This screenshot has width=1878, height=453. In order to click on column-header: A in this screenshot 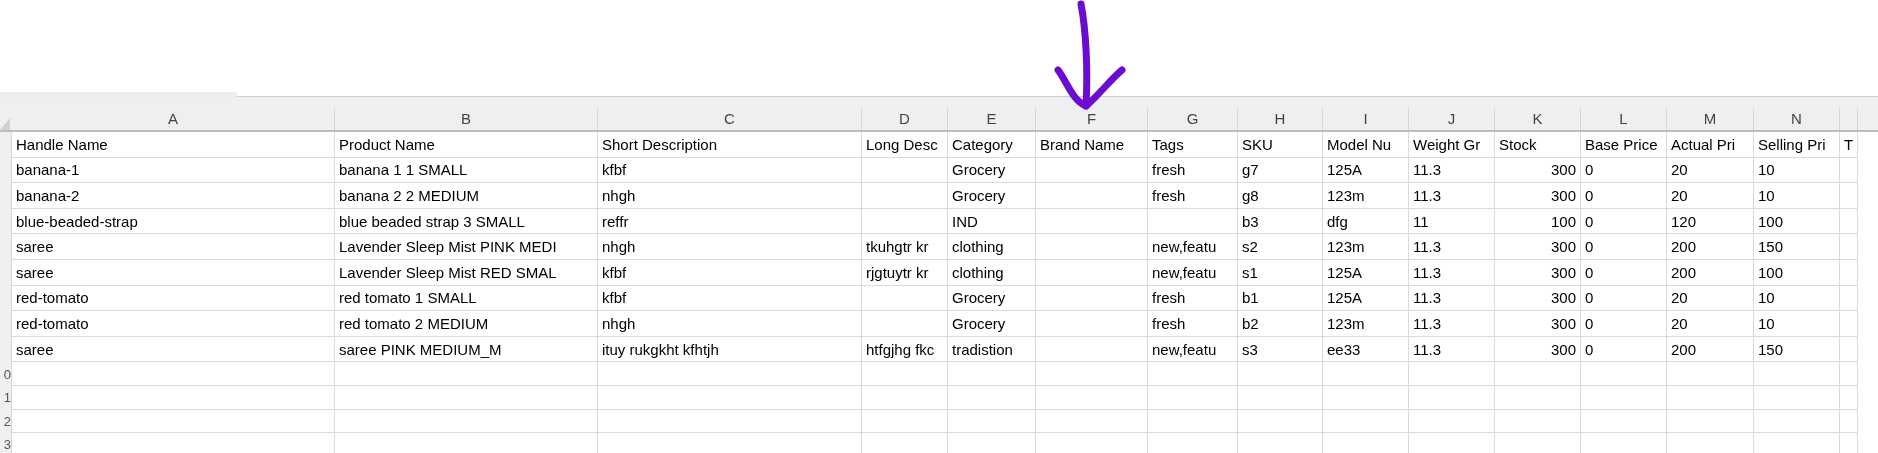, I will do `click(173, 119)`.